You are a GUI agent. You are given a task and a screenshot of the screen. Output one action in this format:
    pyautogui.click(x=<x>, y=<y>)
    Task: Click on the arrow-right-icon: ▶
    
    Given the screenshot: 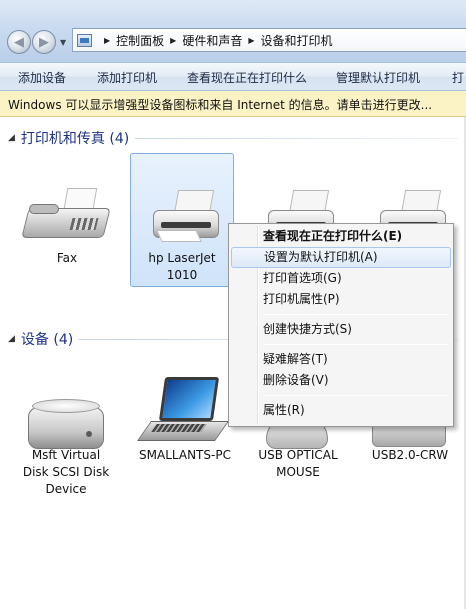 What is the action you would take?
    pyautogui.click(x=44, y=42)
    